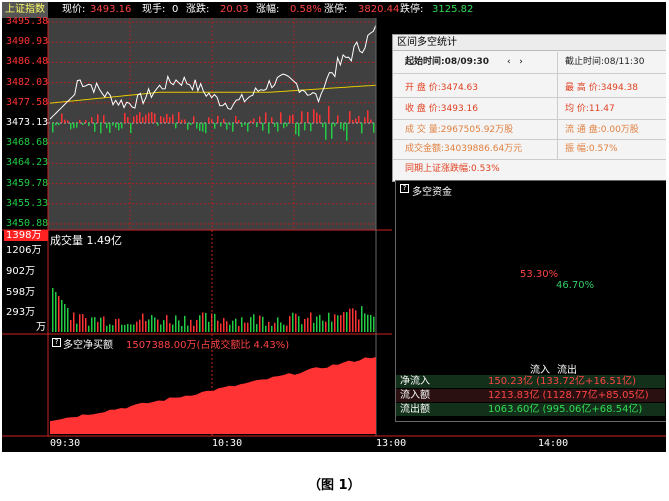  What do you see at coordinates (208, 345) in the screenshot?
I see `net-buy-value: 1507388.00万(占成交额比 4.43%)` at bounding box center [208, 345].